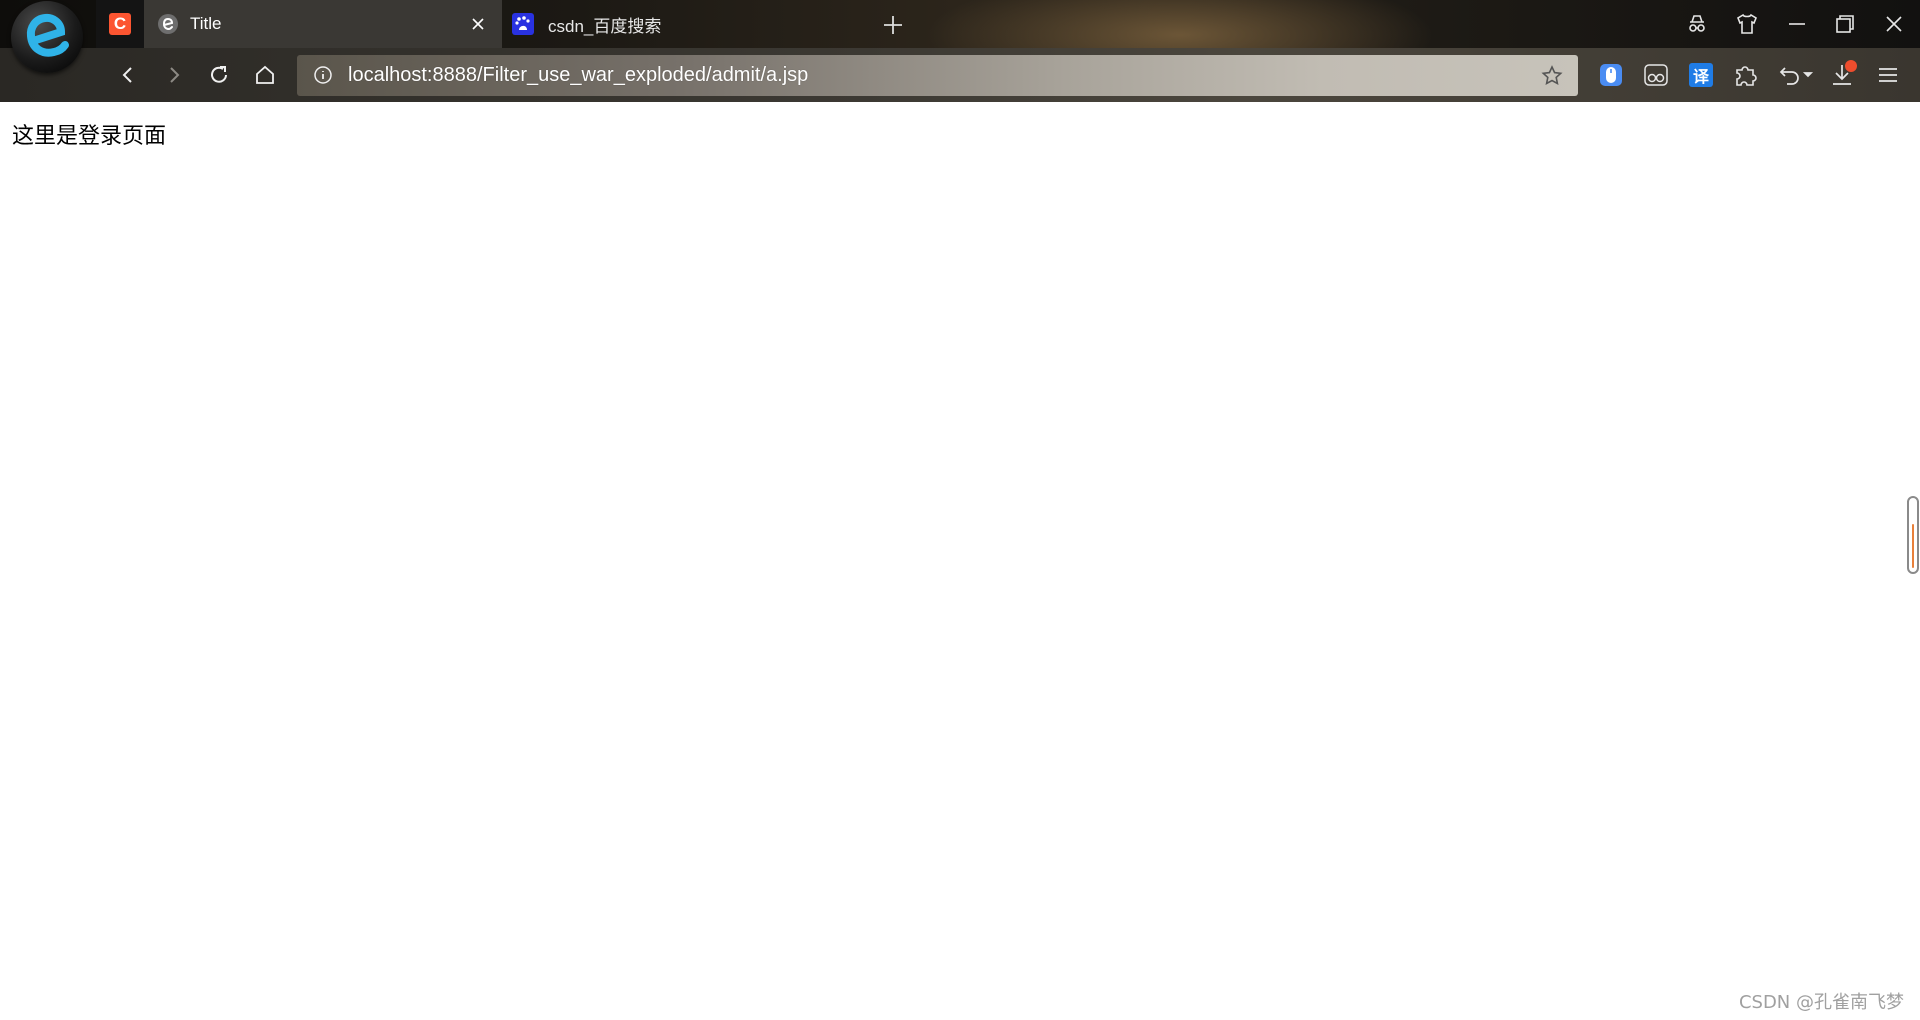 Image resolution: width=1920 pixels, height=1020 pixels. I want to click on glasses-extension-icon, so click(1656, 75).